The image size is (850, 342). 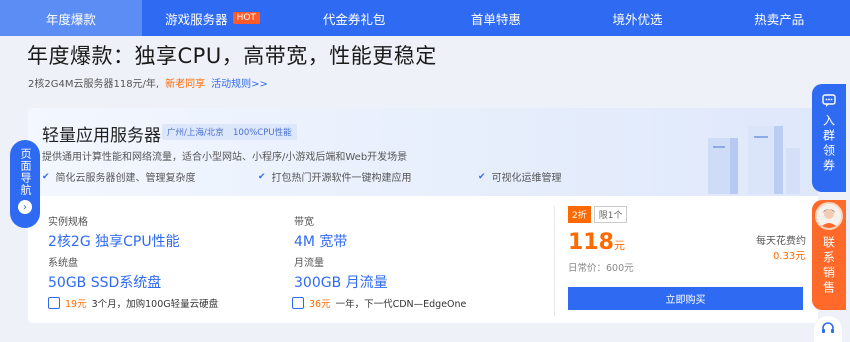 I want to click on top-nav: 年度爆款 游戏服务器 HOT 代金券礼包 首单特惠 境外优选 热卖产品, so click(x=425, y=18).